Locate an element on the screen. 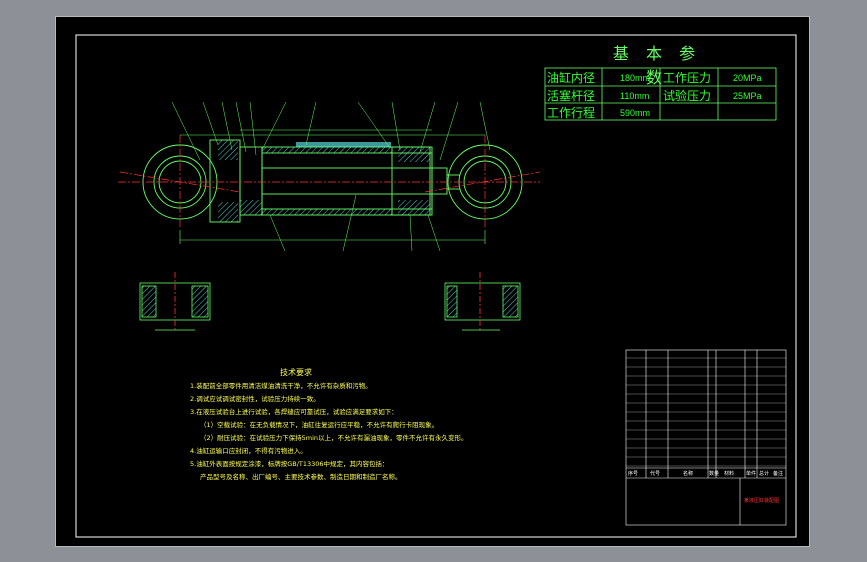 This screenshot has height=562, width=867. part-leaders is located at coordinates (331, 176).